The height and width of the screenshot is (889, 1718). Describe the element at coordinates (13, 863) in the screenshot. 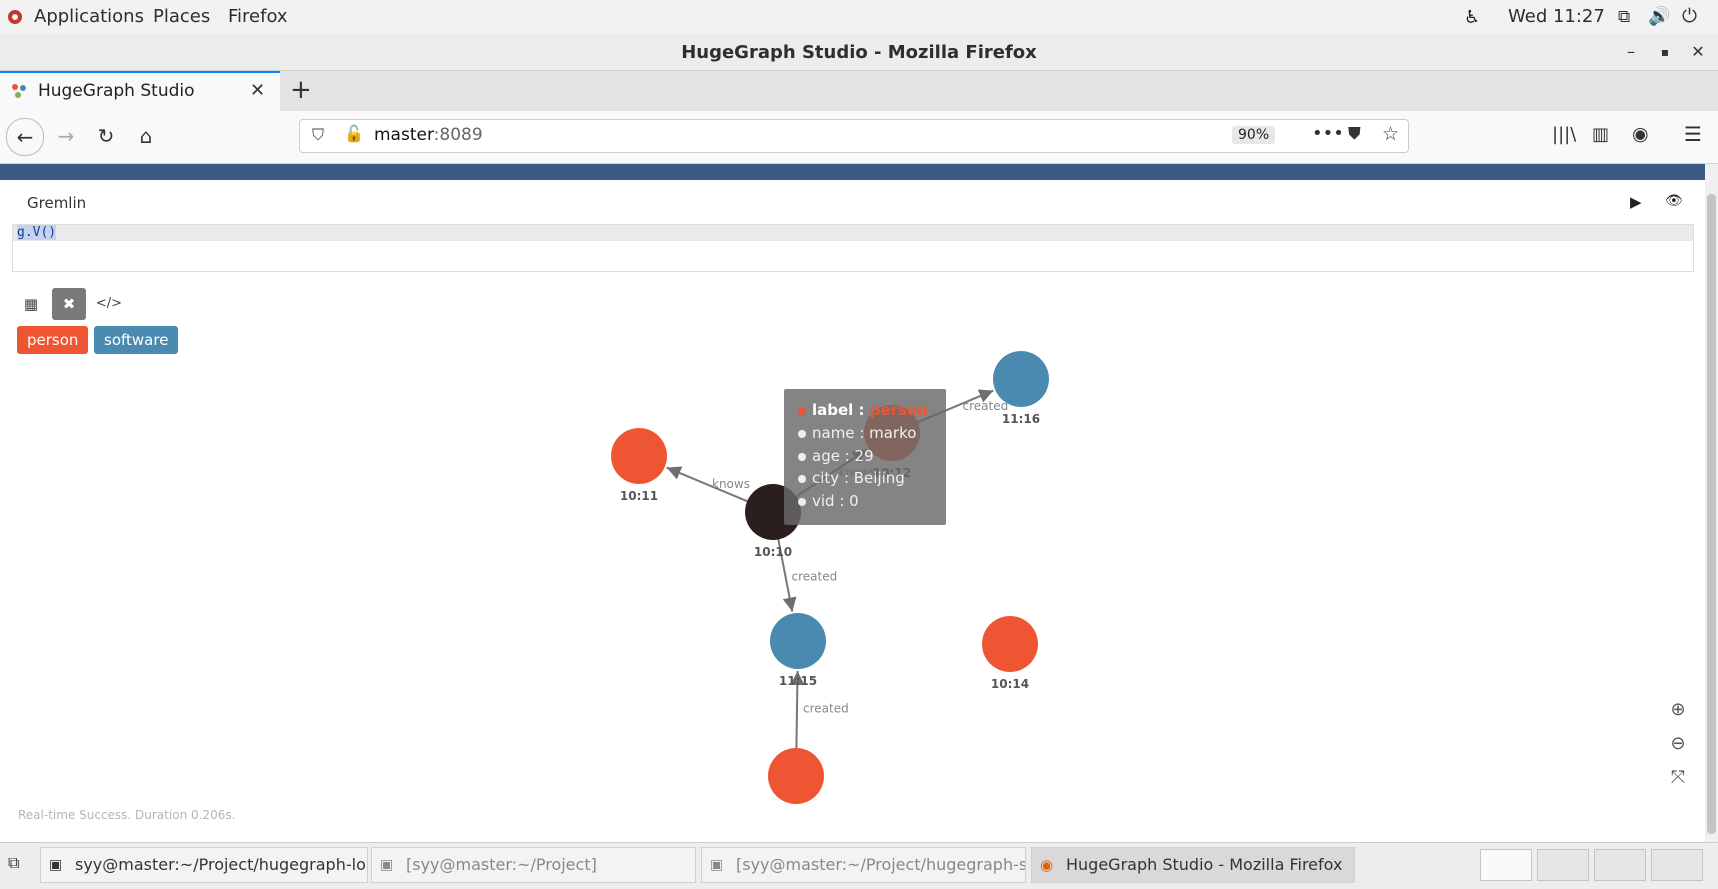

I see `show-desktop-icon: ⧉` at that location.